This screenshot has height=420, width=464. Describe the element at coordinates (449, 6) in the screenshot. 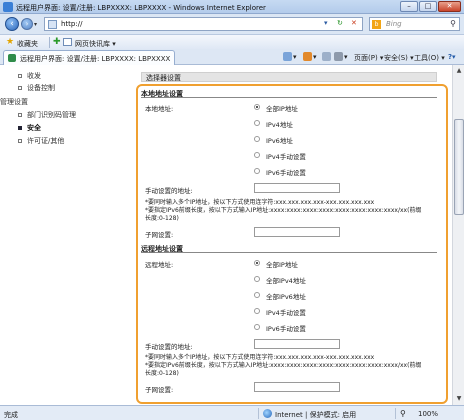

I see `close-button: ✕` at that location.